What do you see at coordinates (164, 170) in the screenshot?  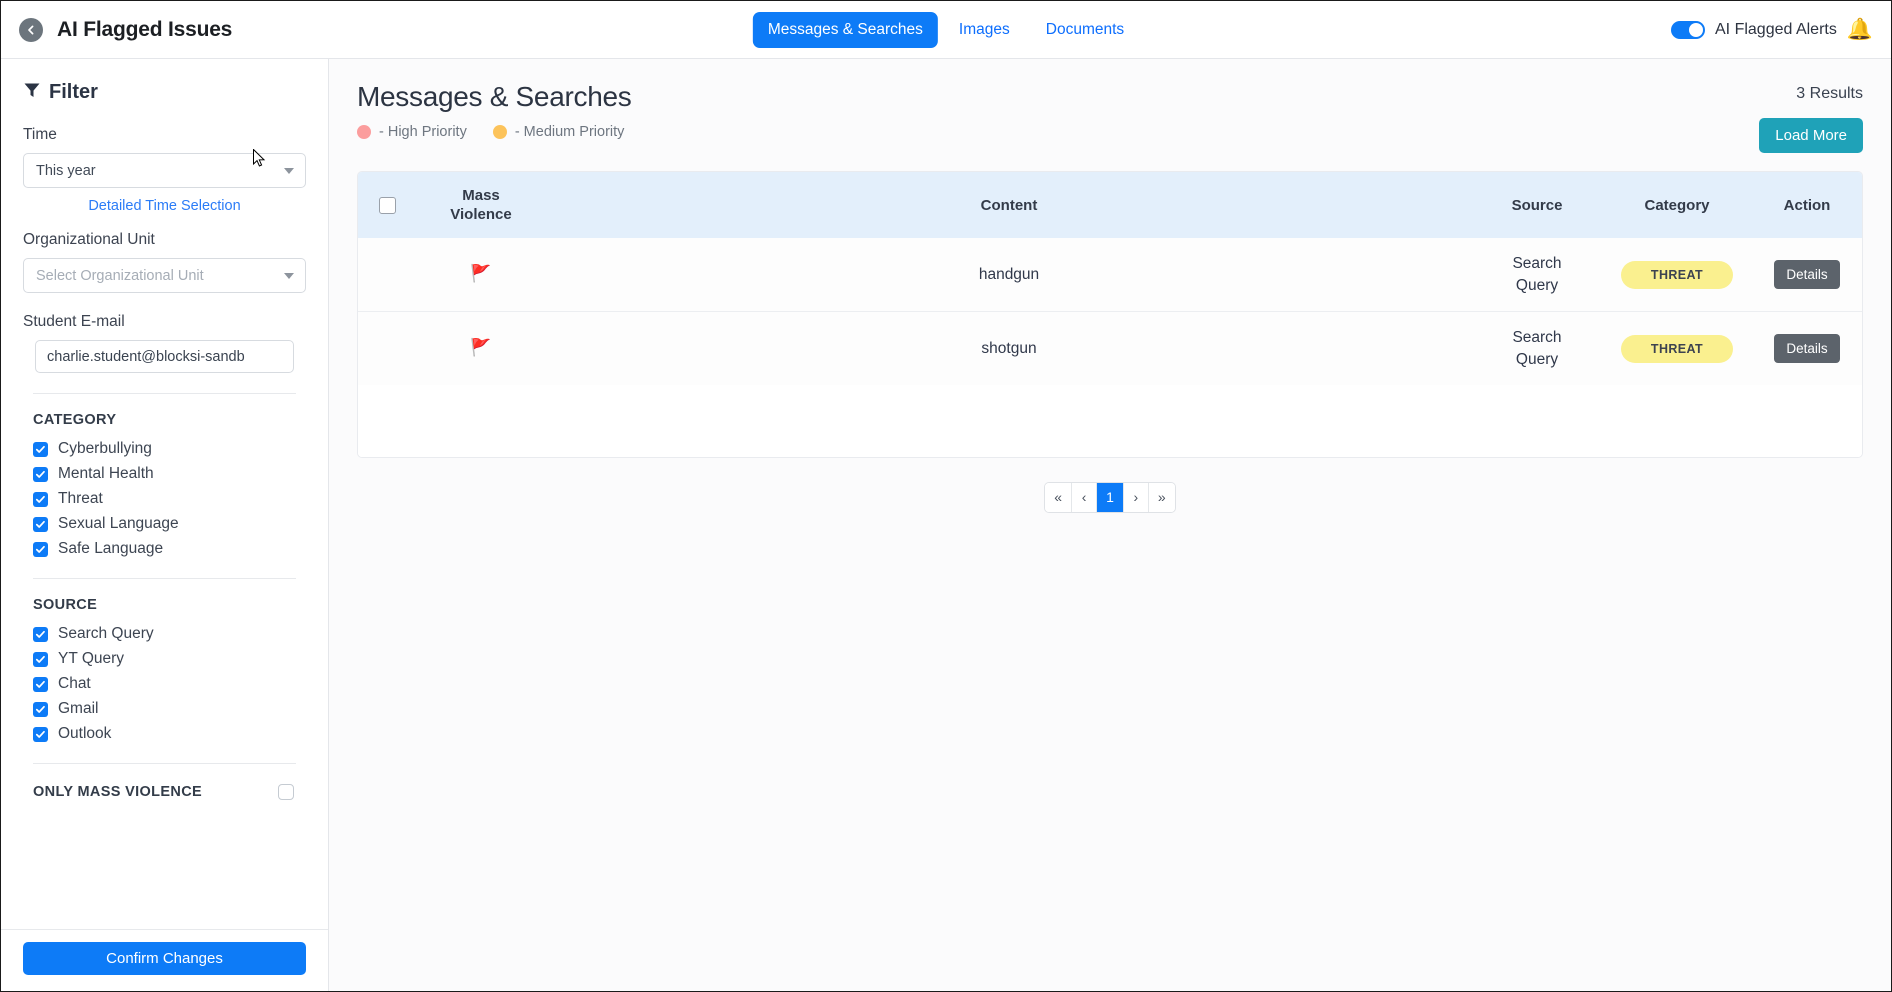 I see `time-select: This year` at bounding box center [164, 170].